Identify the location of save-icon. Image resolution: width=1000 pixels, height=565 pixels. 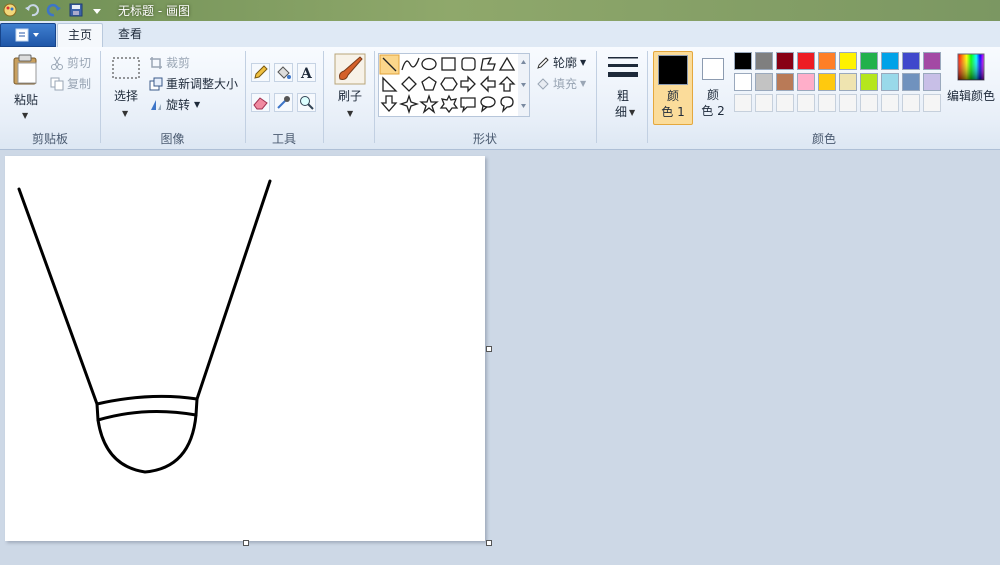
(76, 10).